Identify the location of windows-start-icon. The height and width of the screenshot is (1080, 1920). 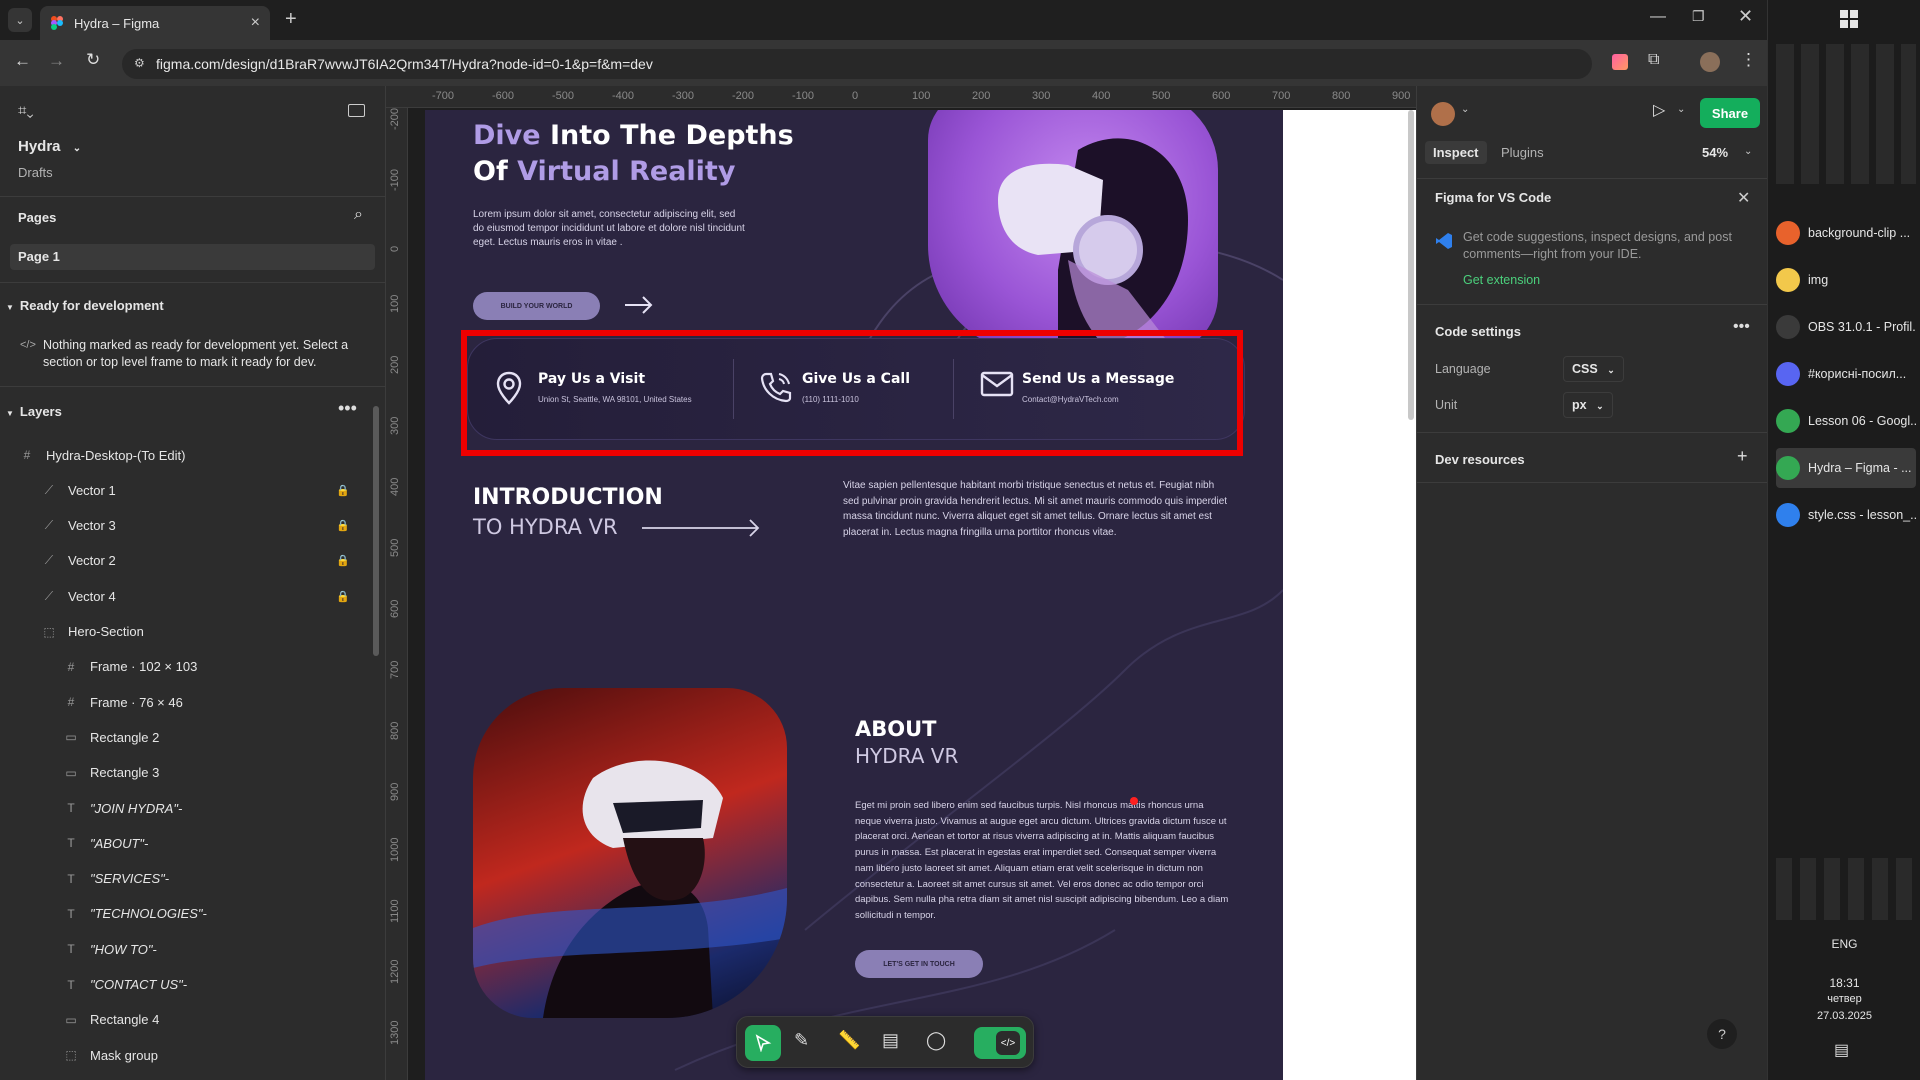
(1849, 19).